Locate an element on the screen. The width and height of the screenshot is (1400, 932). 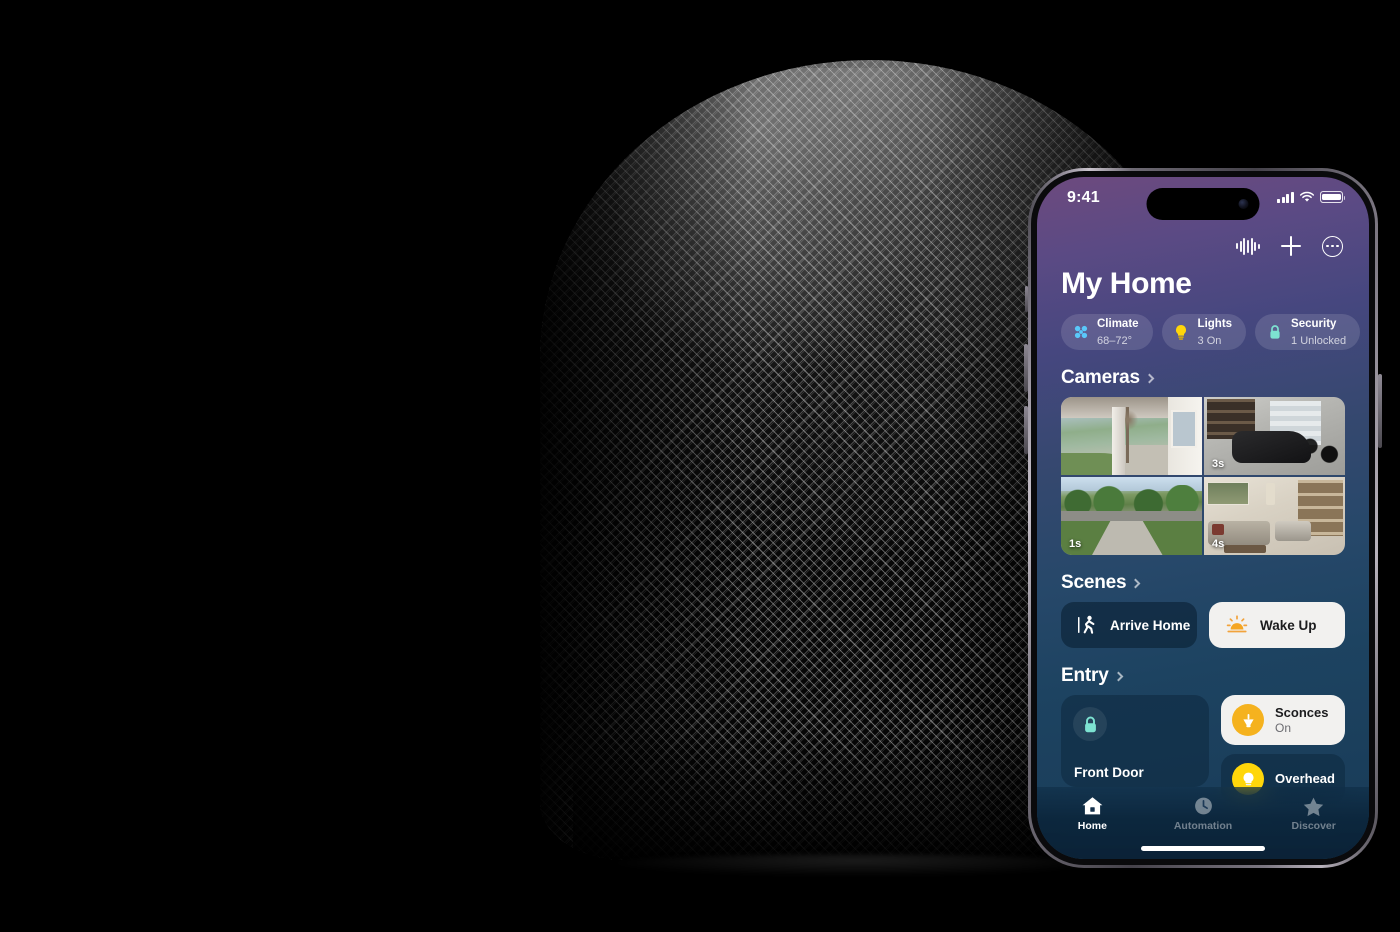
status-chip-security: Security 1 Unlocked is located at coordinates (1308, 332).